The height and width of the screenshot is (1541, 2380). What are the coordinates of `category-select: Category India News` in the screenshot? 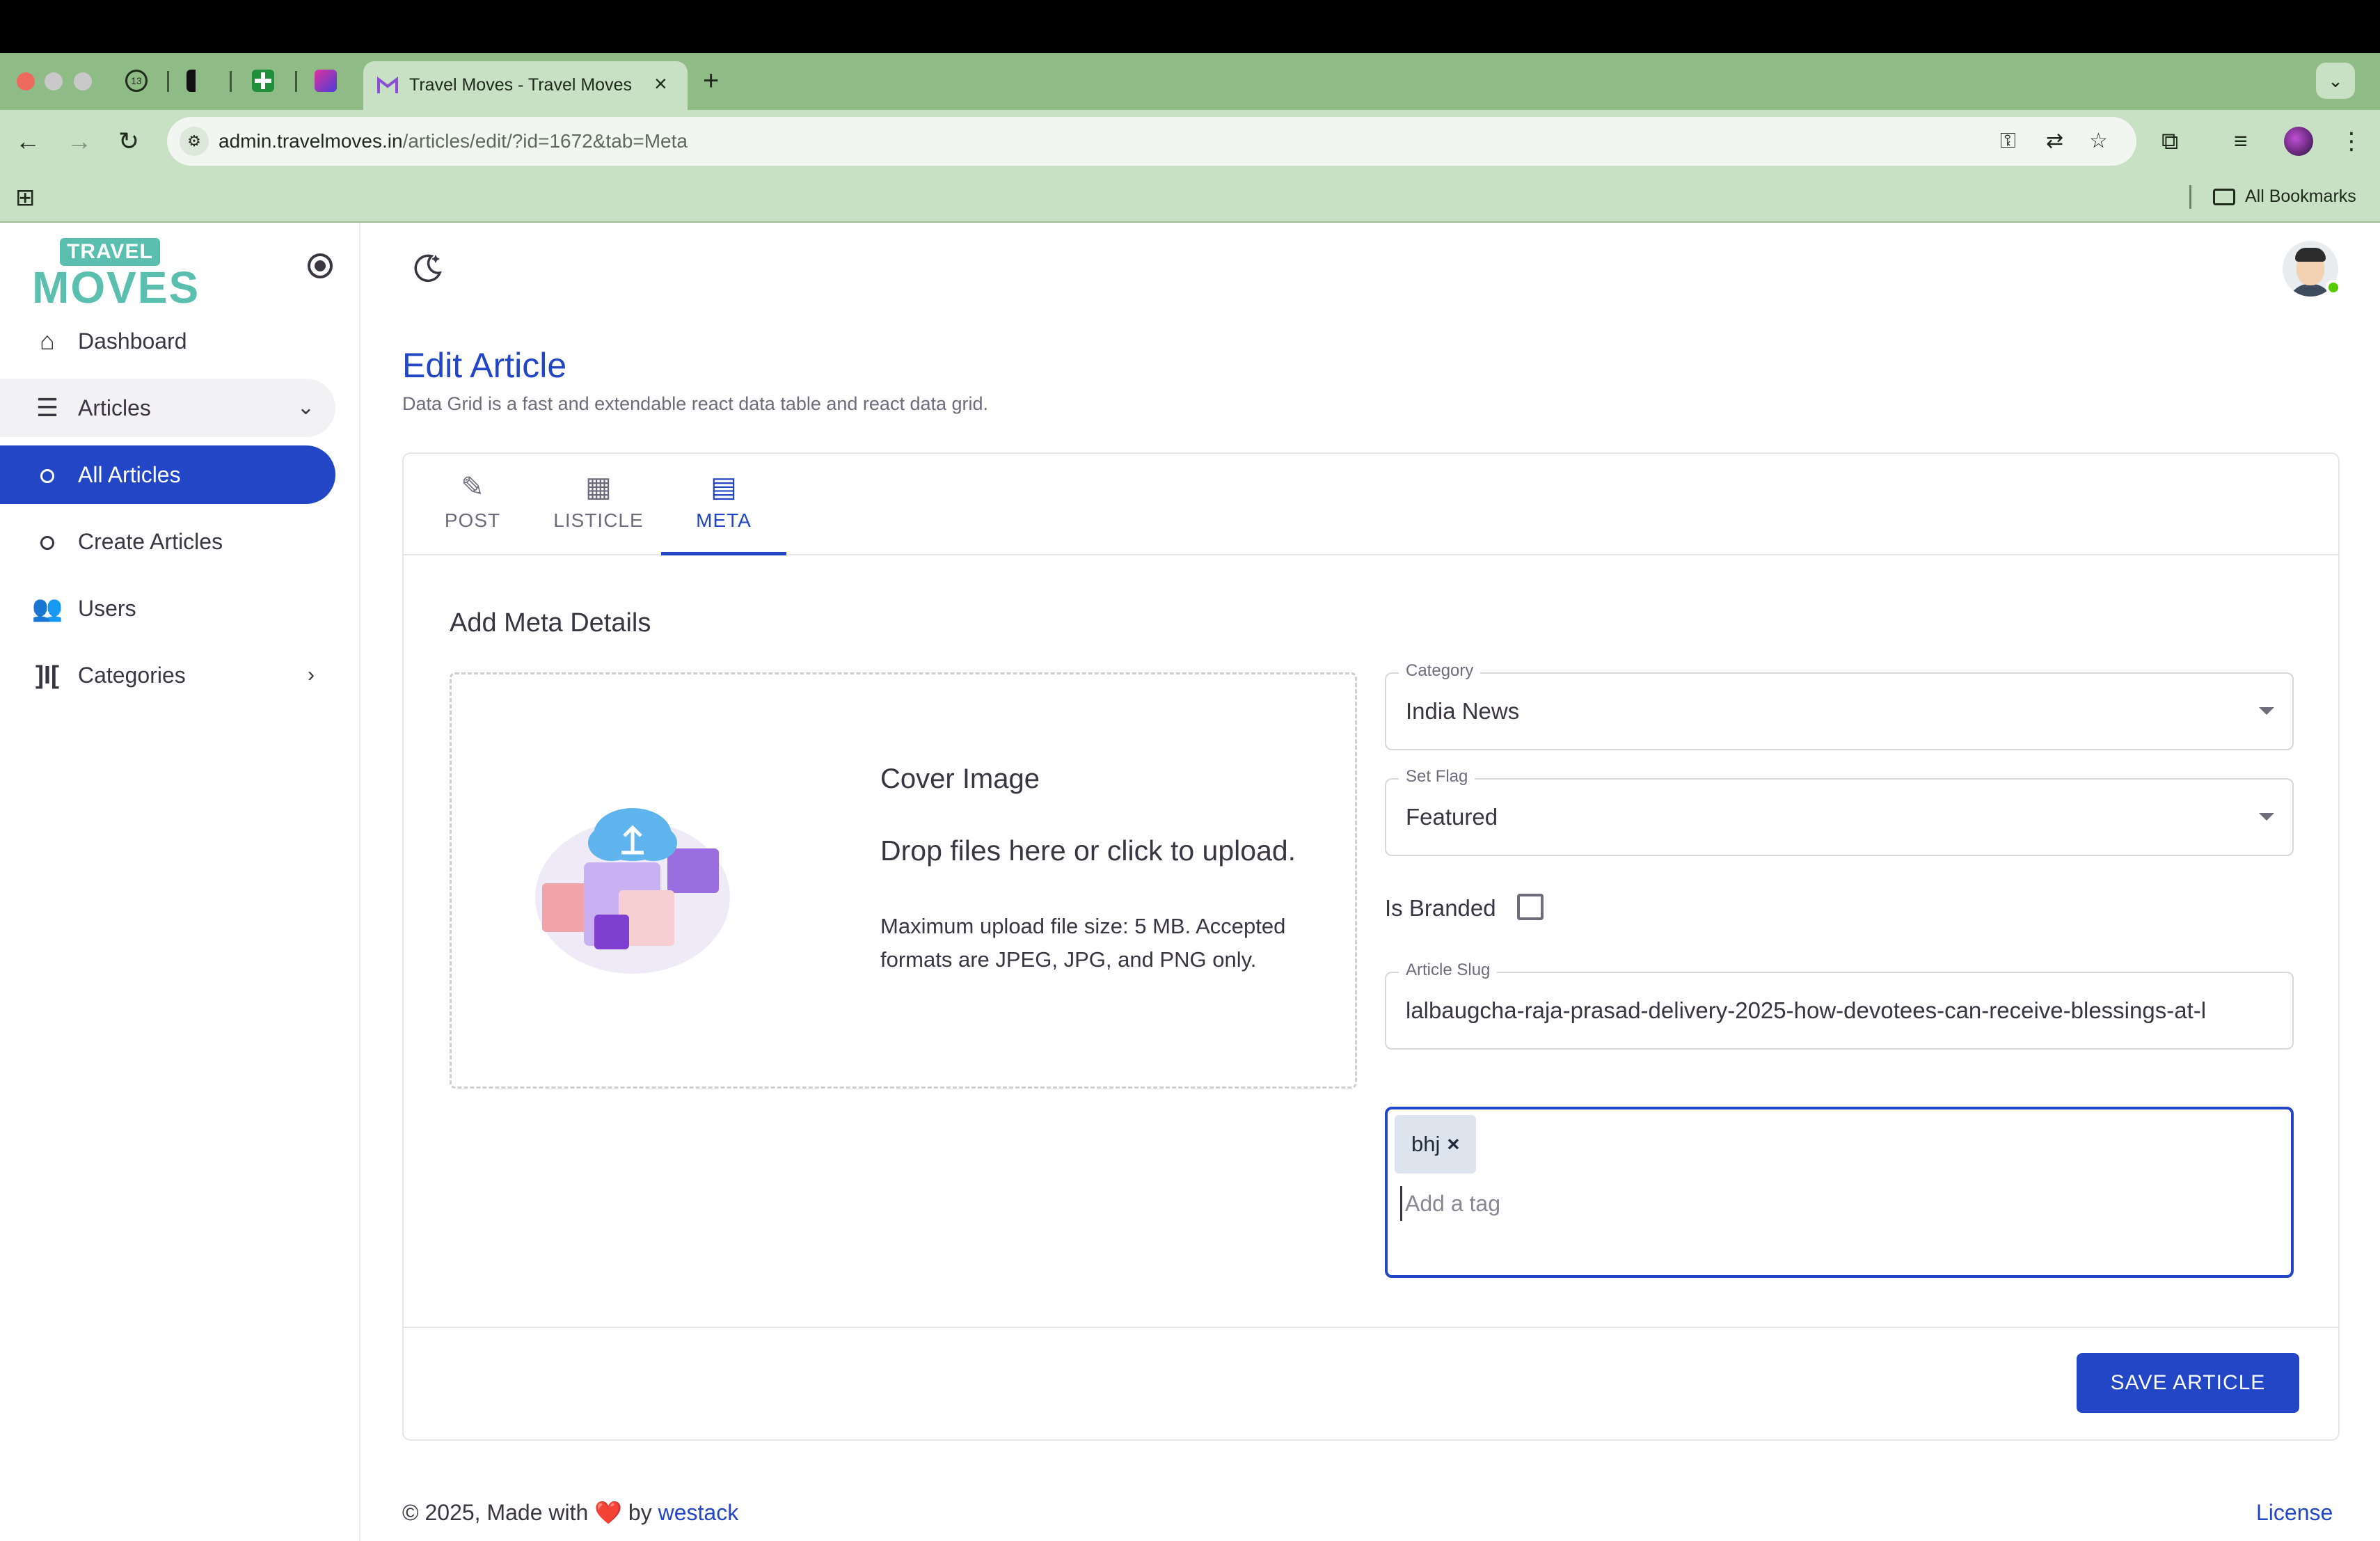 It's located at (1839, 705).